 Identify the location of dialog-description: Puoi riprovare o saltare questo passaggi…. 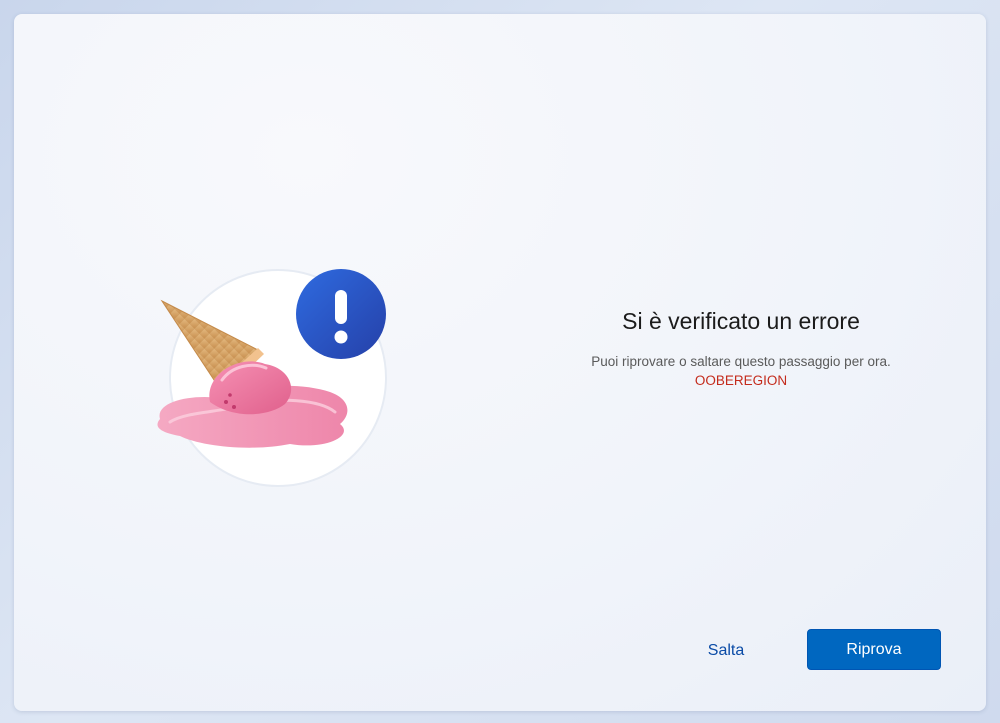
(741, 361).